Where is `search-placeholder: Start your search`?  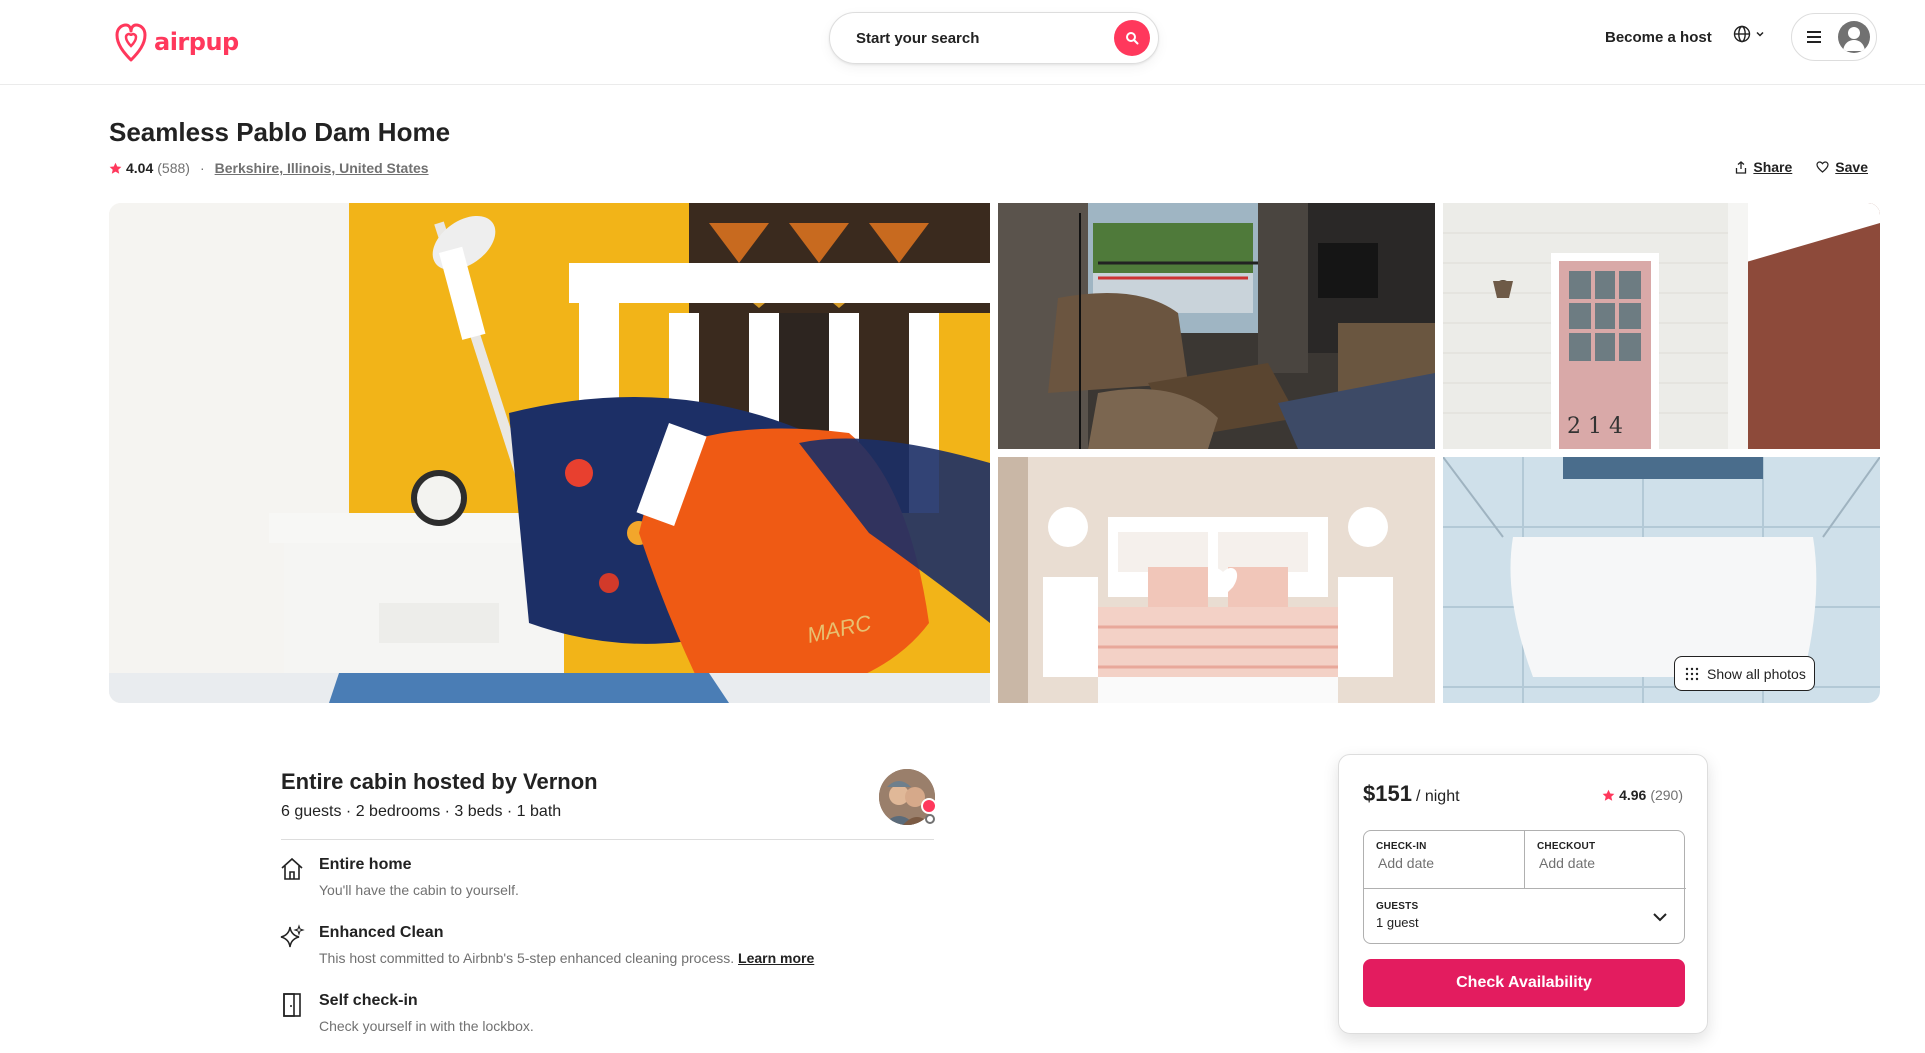 search-placeholder: Start your search is located at coordinates (918, 38).